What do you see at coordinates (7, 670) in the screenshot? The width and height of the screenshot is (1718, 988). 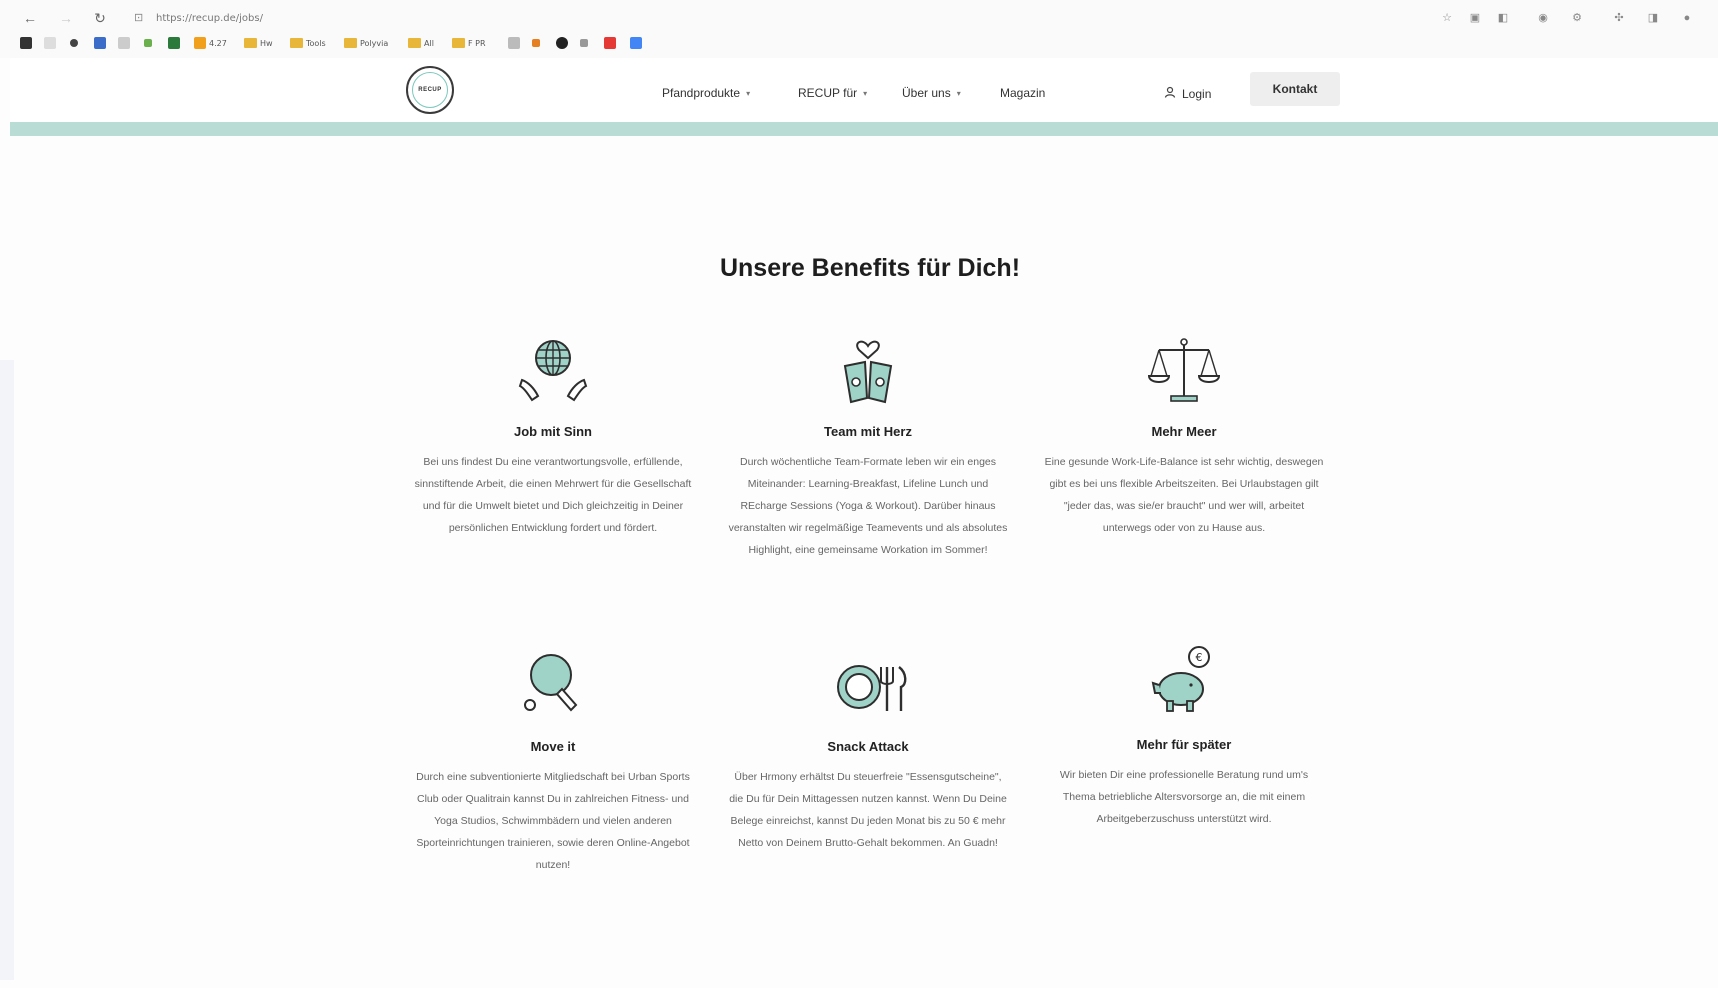 I see `page-edge` at bounding box center [7, 670].